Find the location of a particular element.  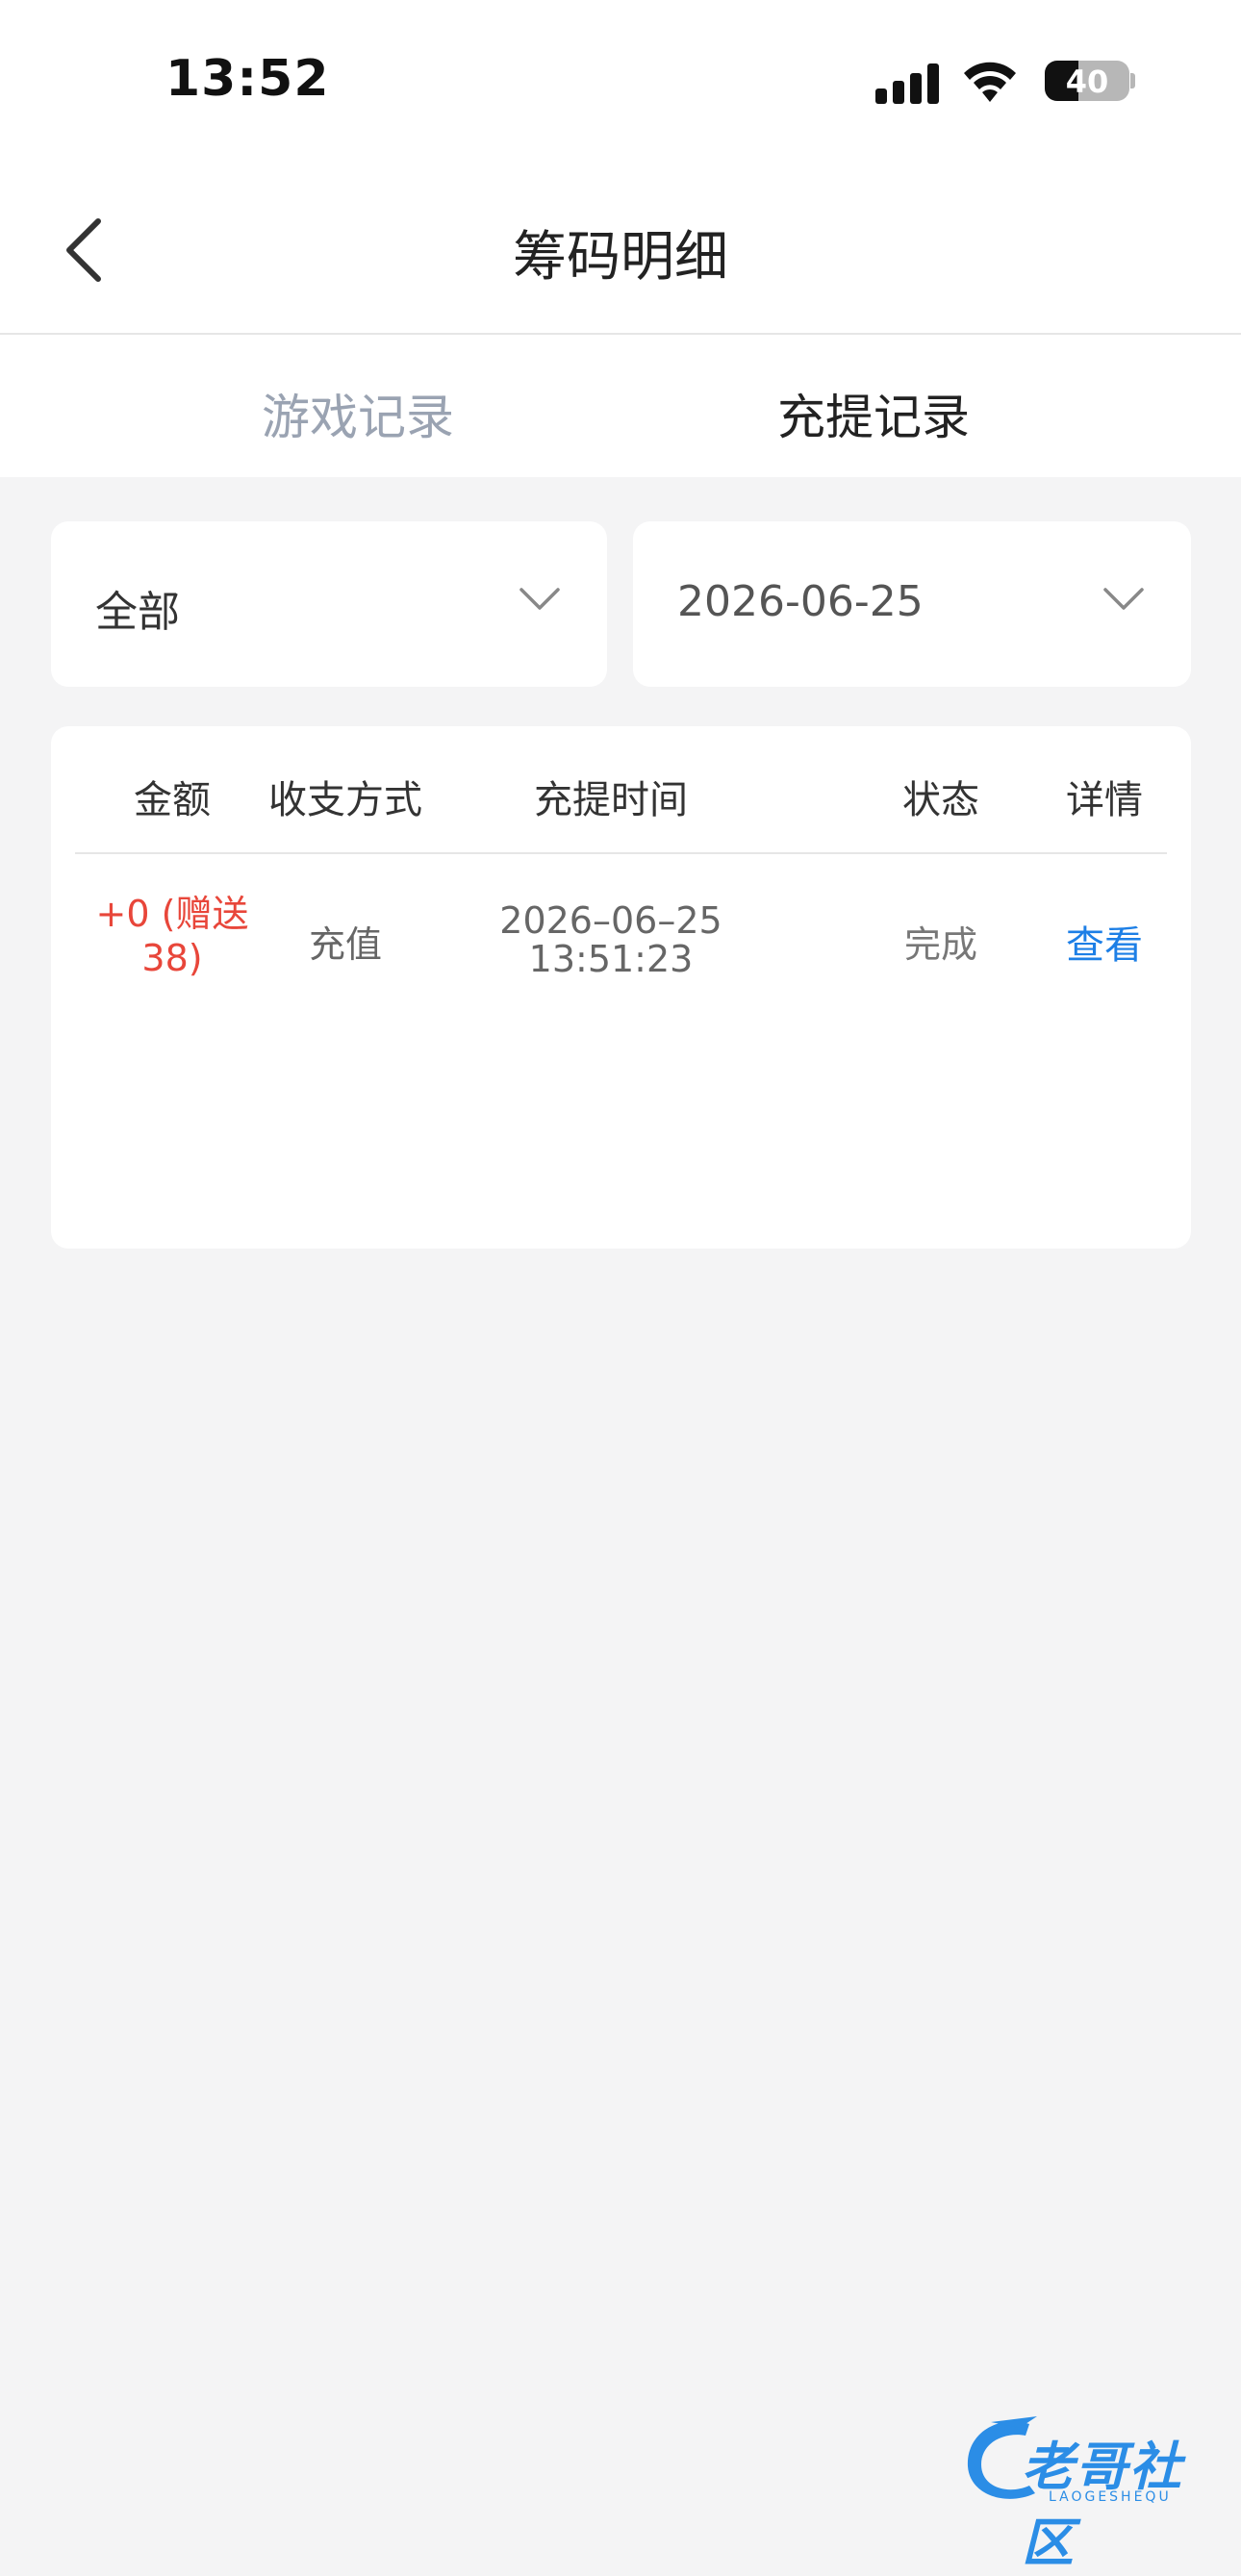

header-detail: 详情 is located at coordinates (1104, 800).